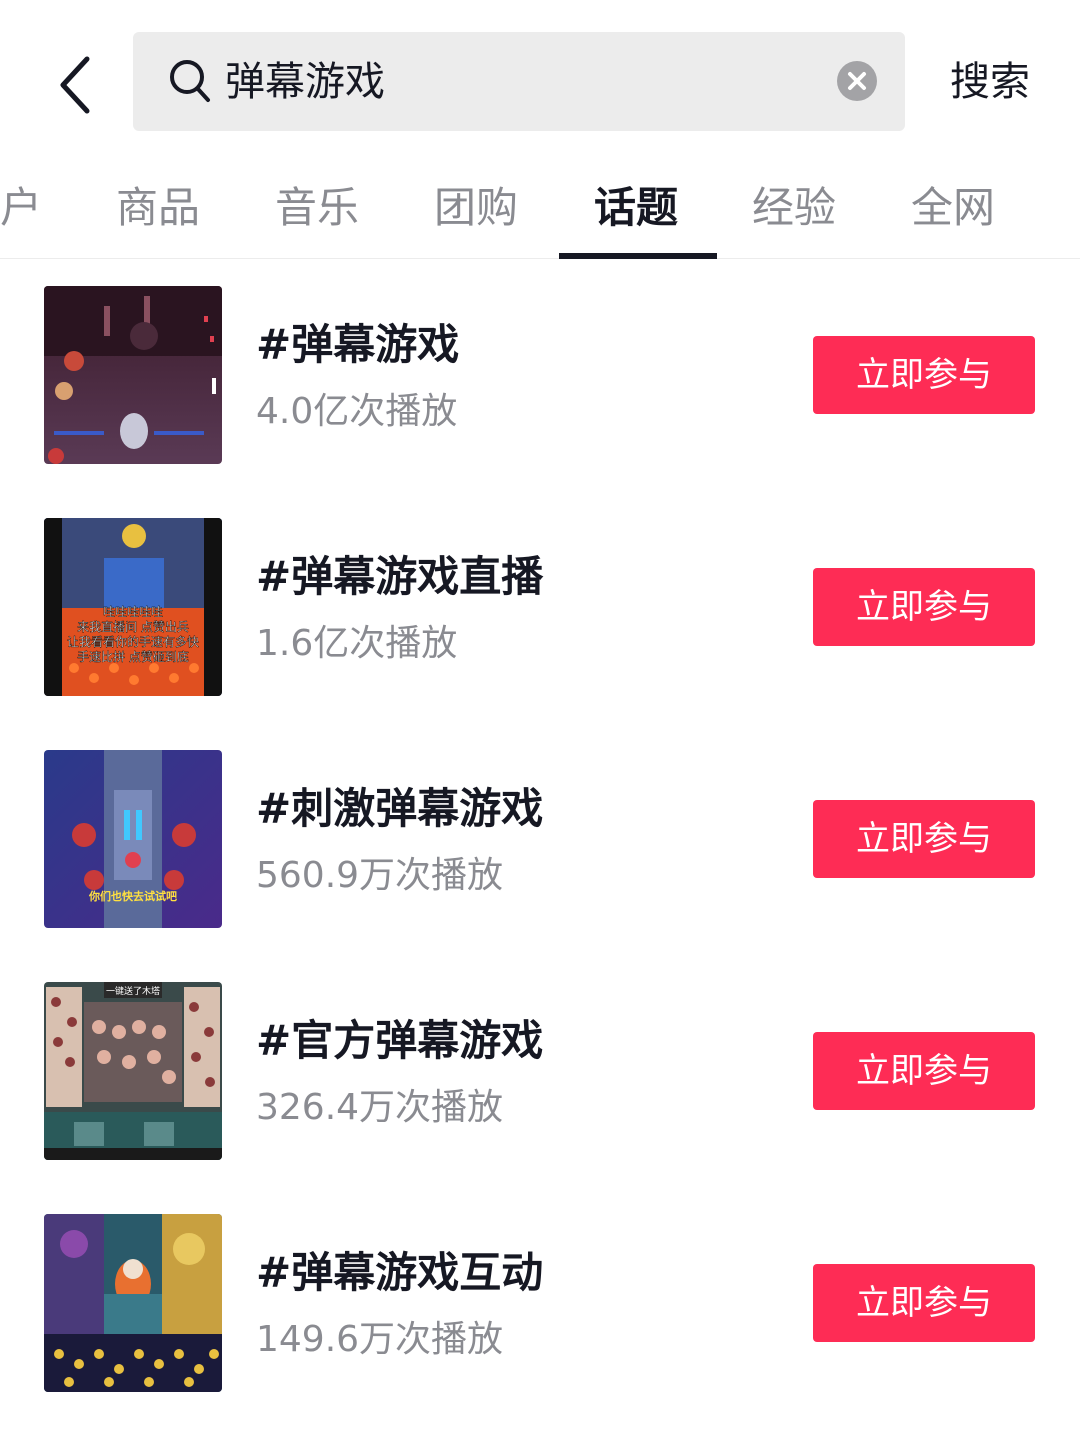 The image size is (1080, 1437). What do you see at coordinates (357, 643) in the screenshot?
I see `topic-play-count: 1.6亿次播放` at bounding box center [357, 643].